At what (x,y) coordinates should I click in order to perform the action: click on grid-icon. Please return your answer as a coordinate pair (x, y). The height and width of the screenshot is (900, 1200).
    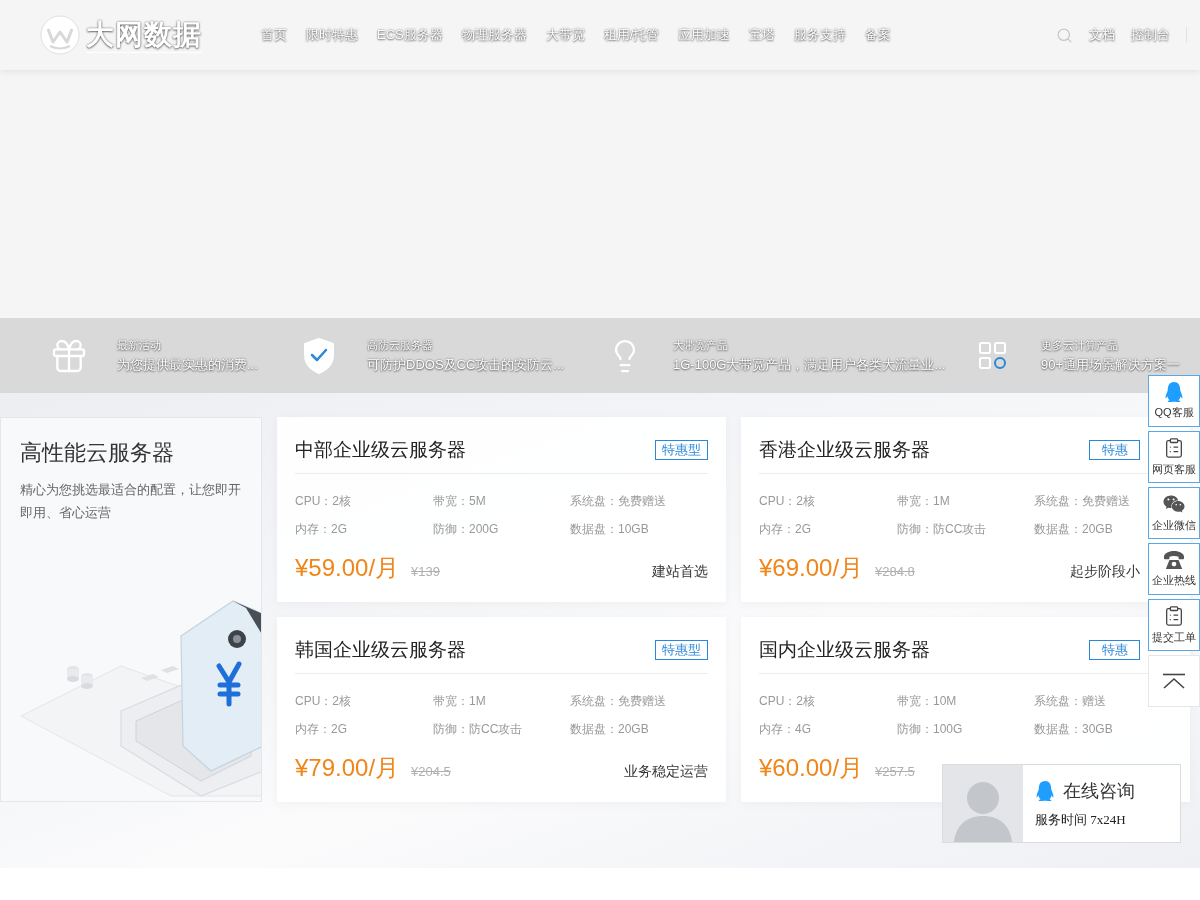
    Looking at the image, I should click on (993, 355).